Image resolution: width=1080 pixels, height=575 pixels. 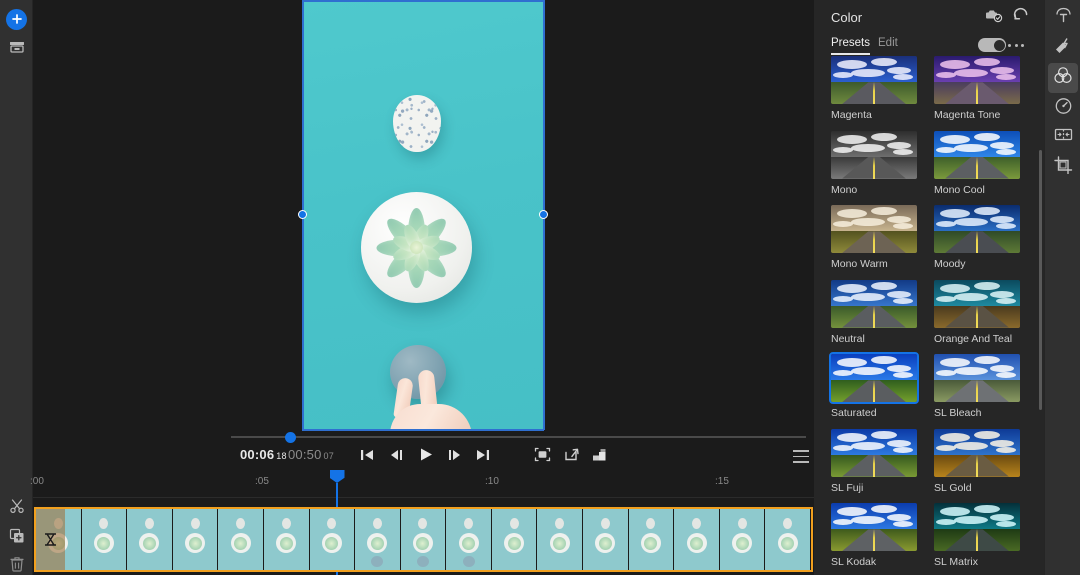 What do you see at coordinates (416, 247) in the screenshot?
I see `succulent-dish-object` at bounding box center [416, 247].